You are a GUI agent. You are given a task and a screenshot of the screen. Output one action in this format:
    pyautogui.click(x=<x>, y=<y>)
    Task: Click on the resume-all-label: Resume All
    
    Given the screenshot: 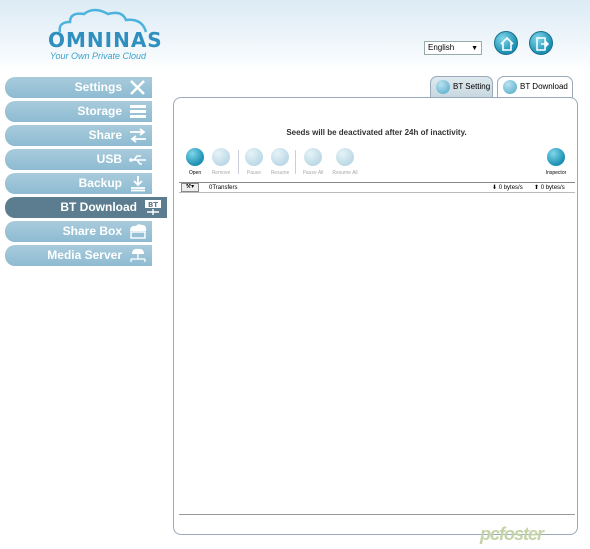 What is the action you would take?
    pyautogui.click(x=345, y=173)
    